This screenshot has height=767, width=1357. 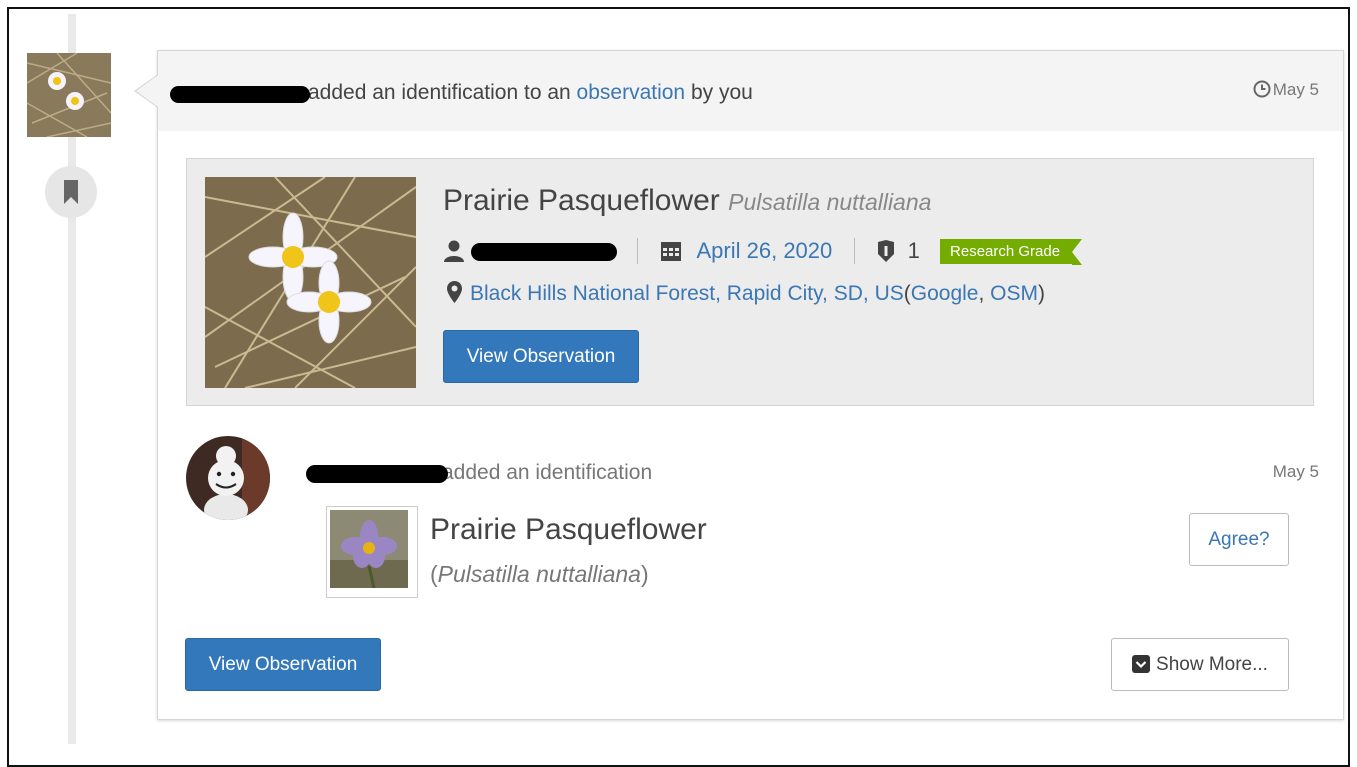 What do you see at coordinates (1011, 251) in the screenshot?
I see `research-grade-badge: Research Grade` at bounding box center [1011, 251].